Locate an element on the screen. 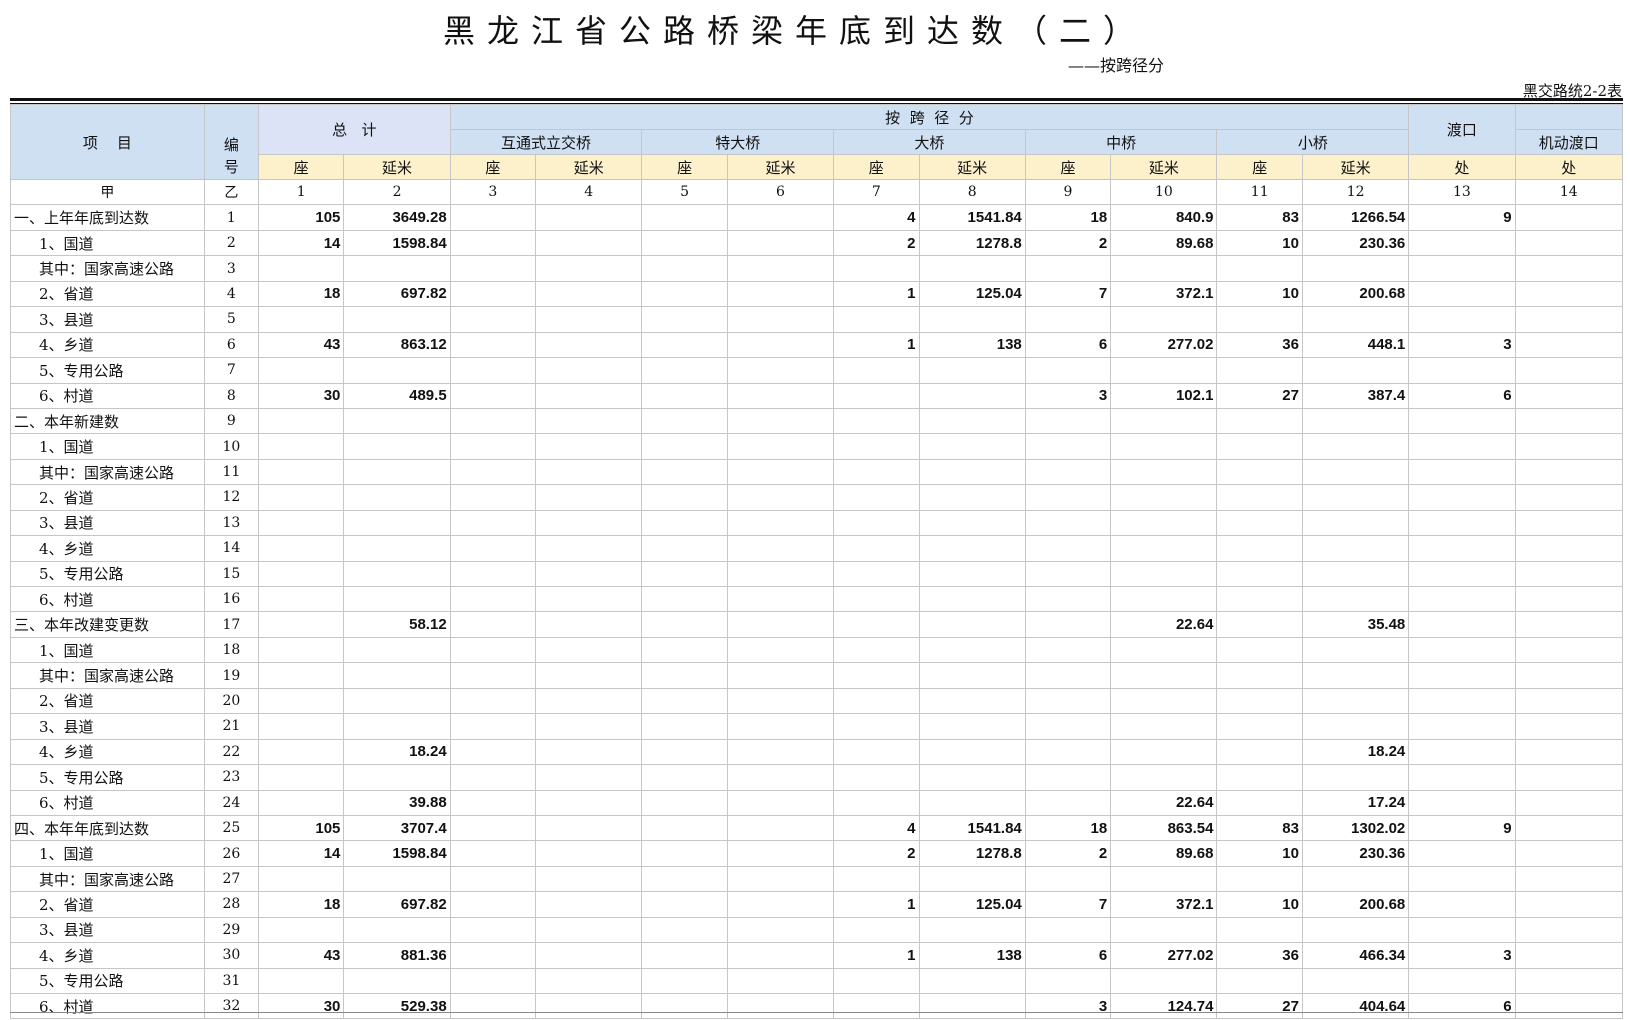 This screenshot has width=1630, height=1020. row-code: 3 is located at coordinates (231, 268).